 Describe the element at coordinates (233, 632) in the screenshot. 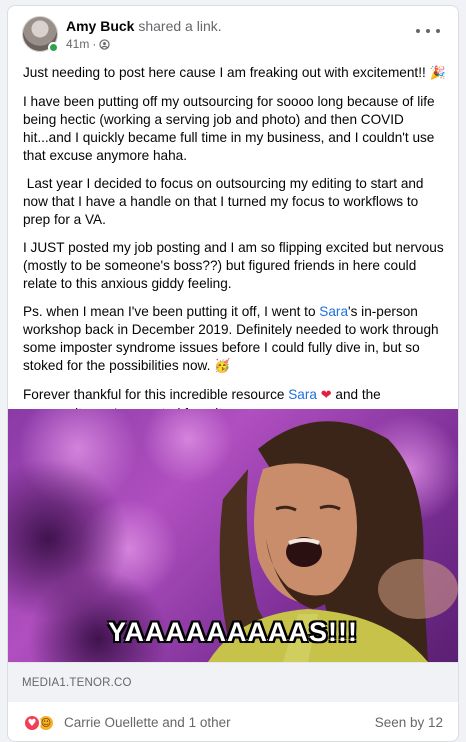

I see `gif-caption: YAAAAAAAAAS!!!` at that location.